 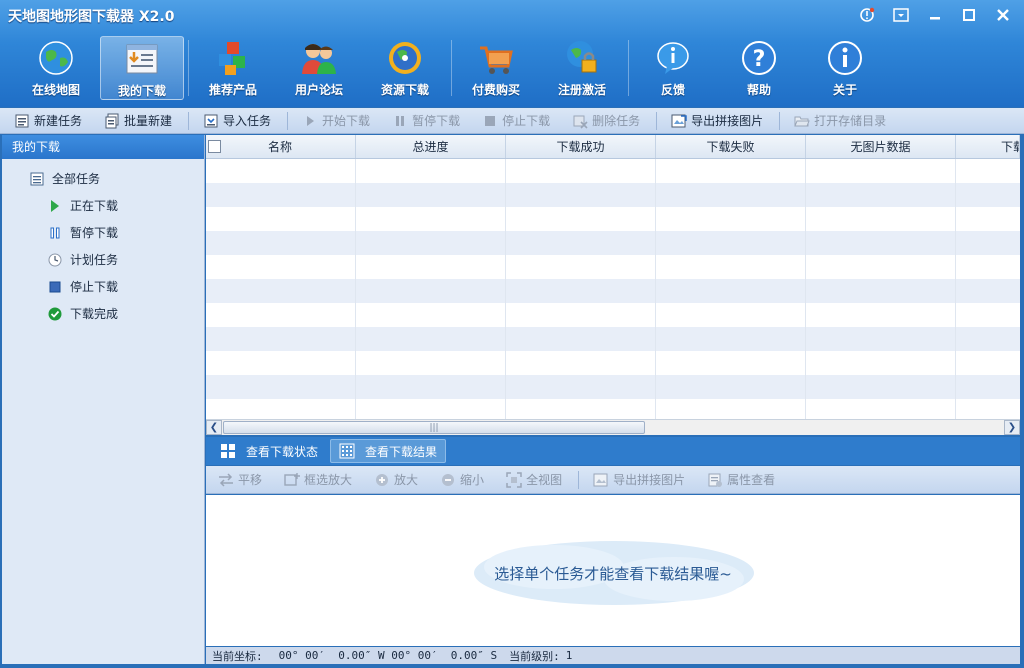 What do you see at coordinates (613, 451) in the screenshot?
I see `result-tabs: 查看下载状态 查看下载结果` at bounding box center [613, 451].